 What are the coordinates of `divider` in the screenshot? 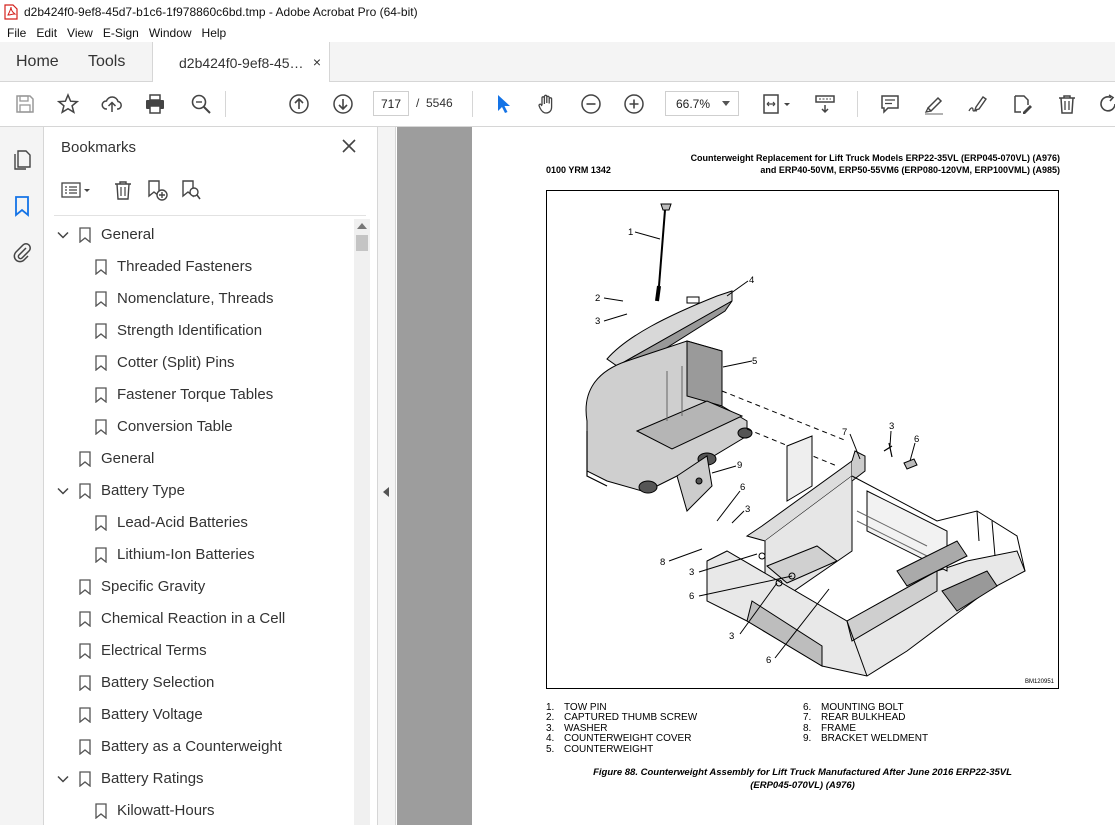 It's located at (210, 215).